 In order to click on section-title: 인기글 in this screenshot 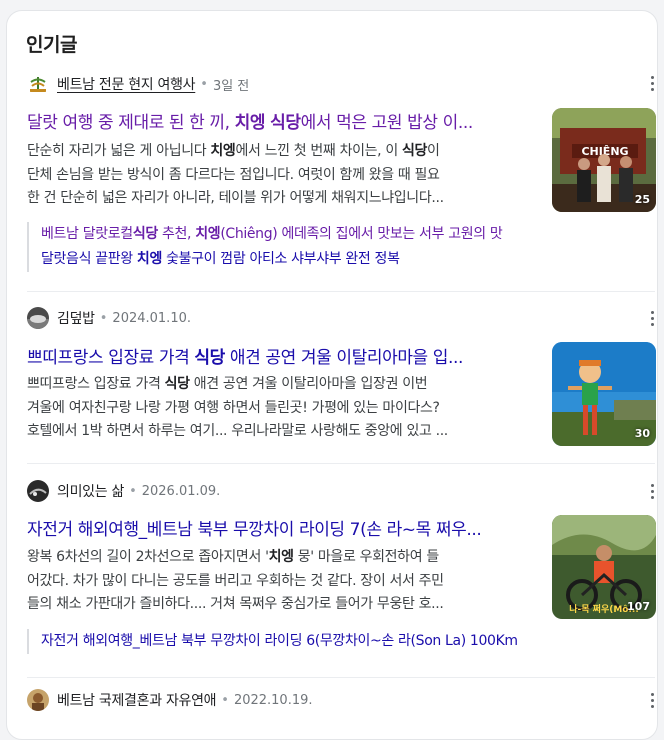, I will do `click(51, 45)`.